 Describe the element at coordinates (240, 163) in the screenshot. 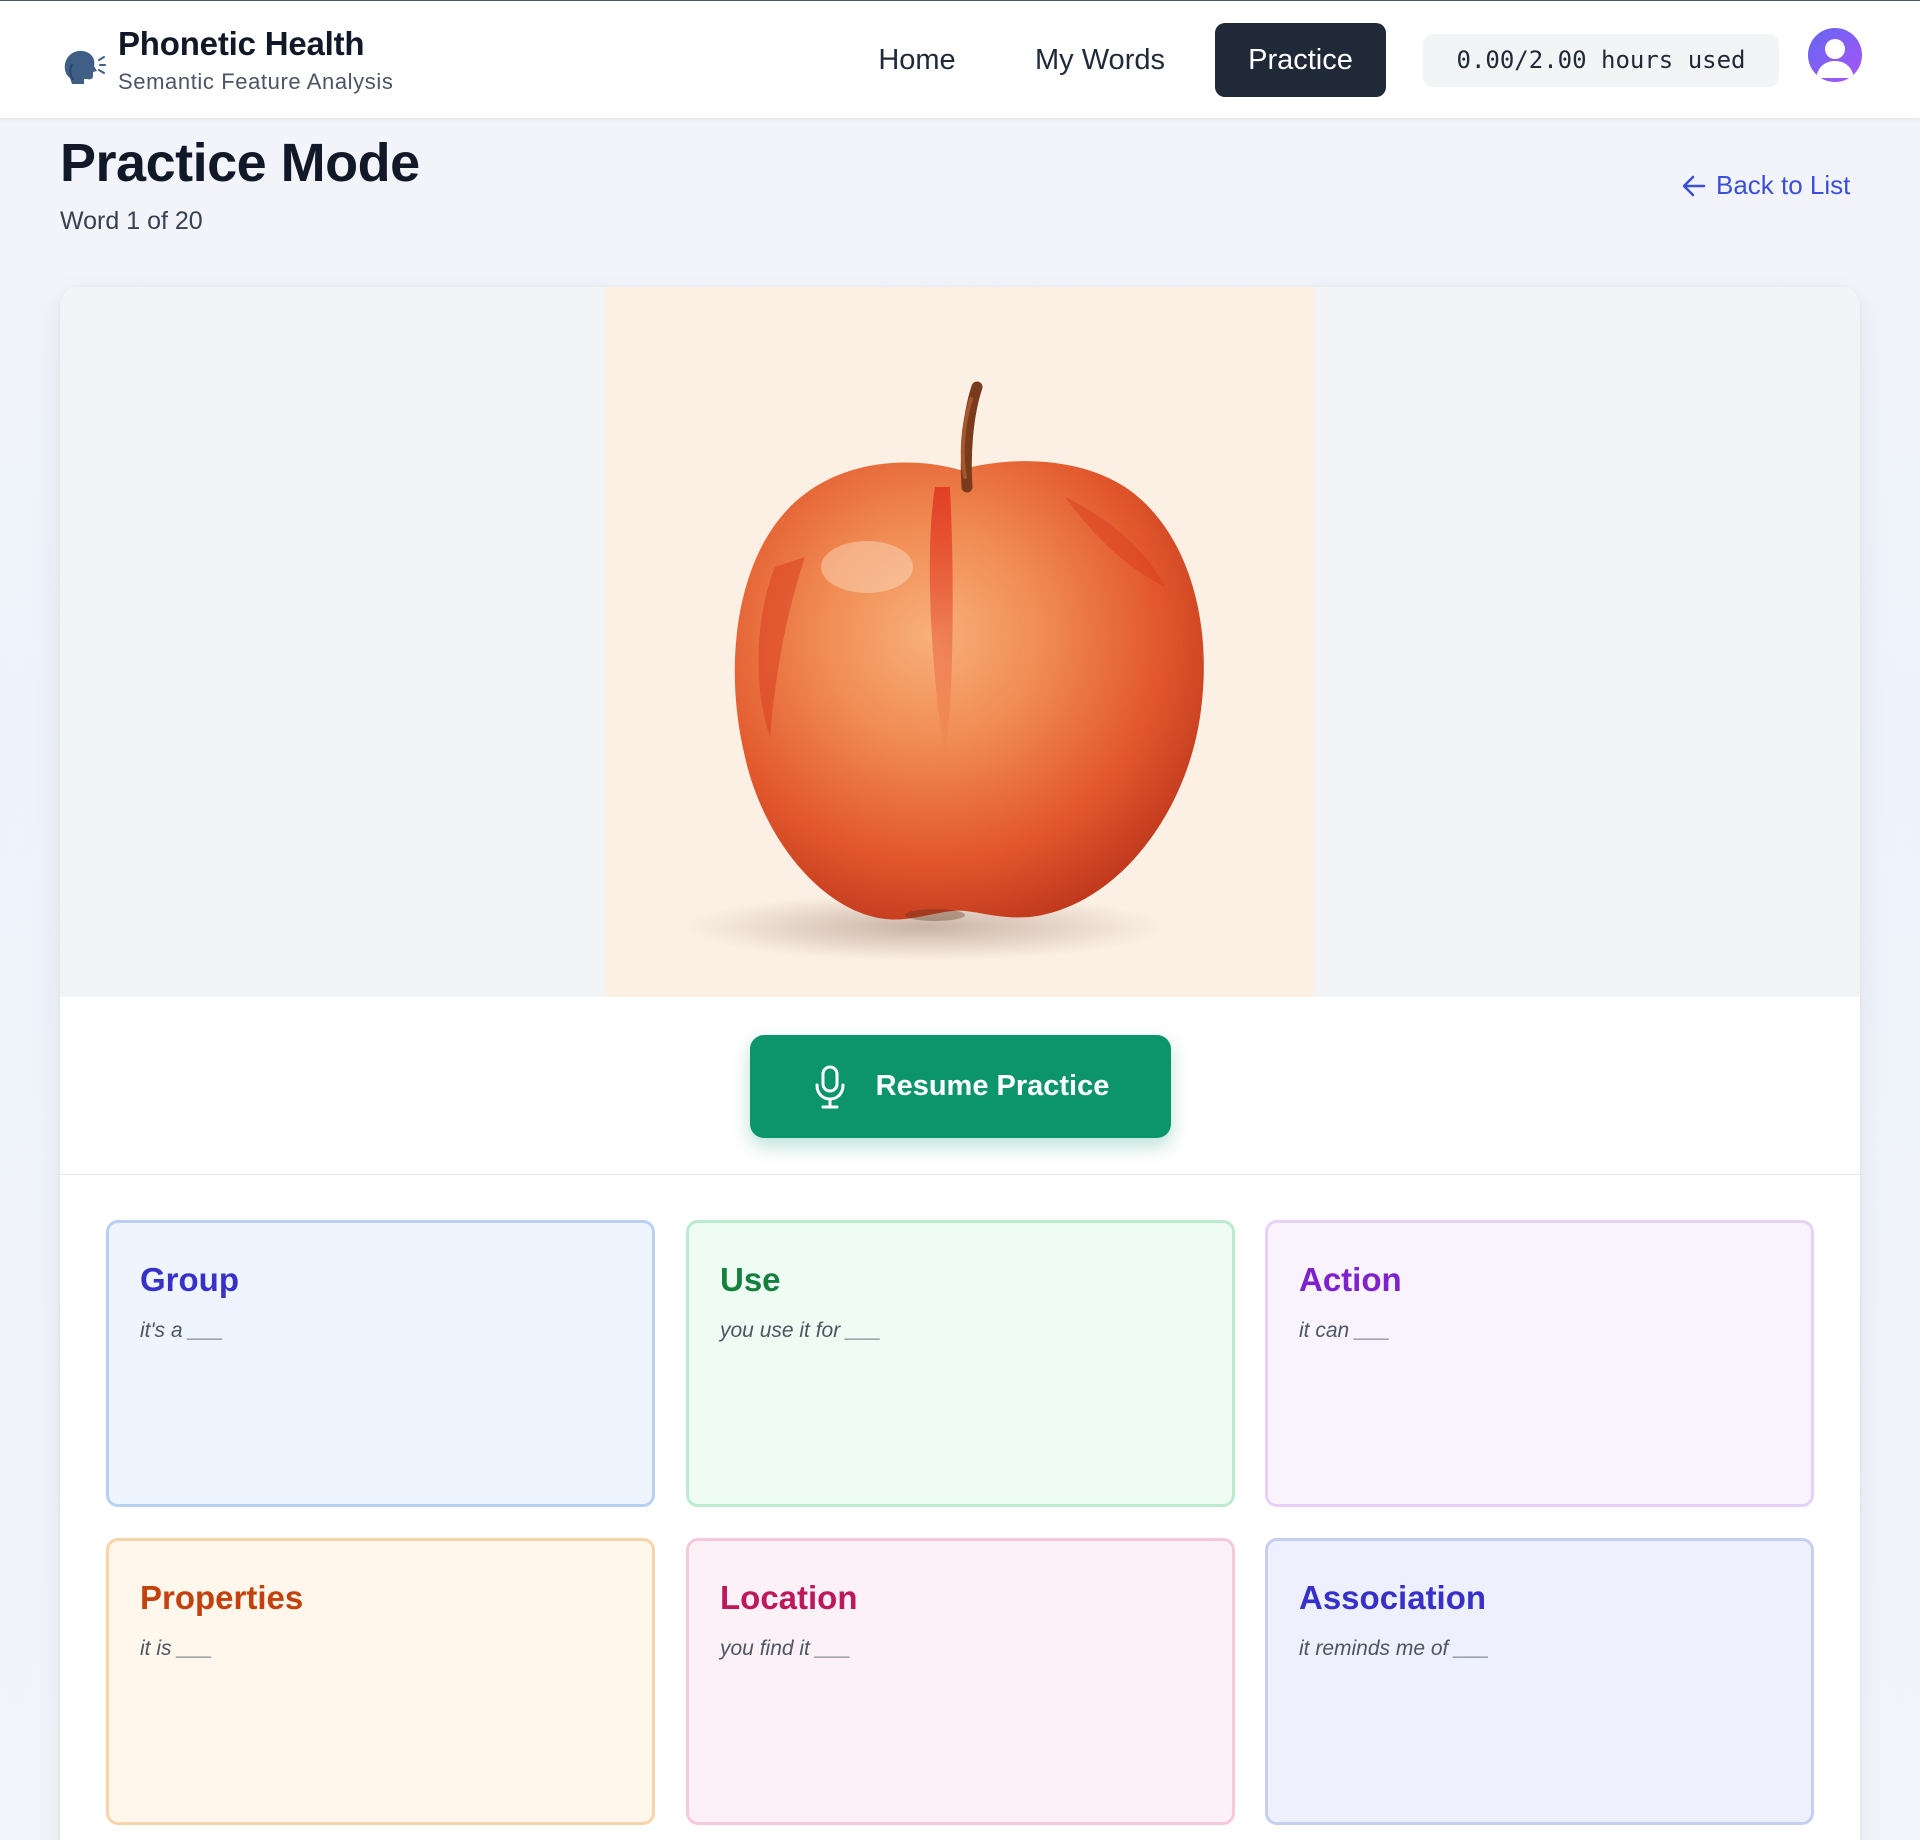

I see `page-title: Practice Mode` at that location.